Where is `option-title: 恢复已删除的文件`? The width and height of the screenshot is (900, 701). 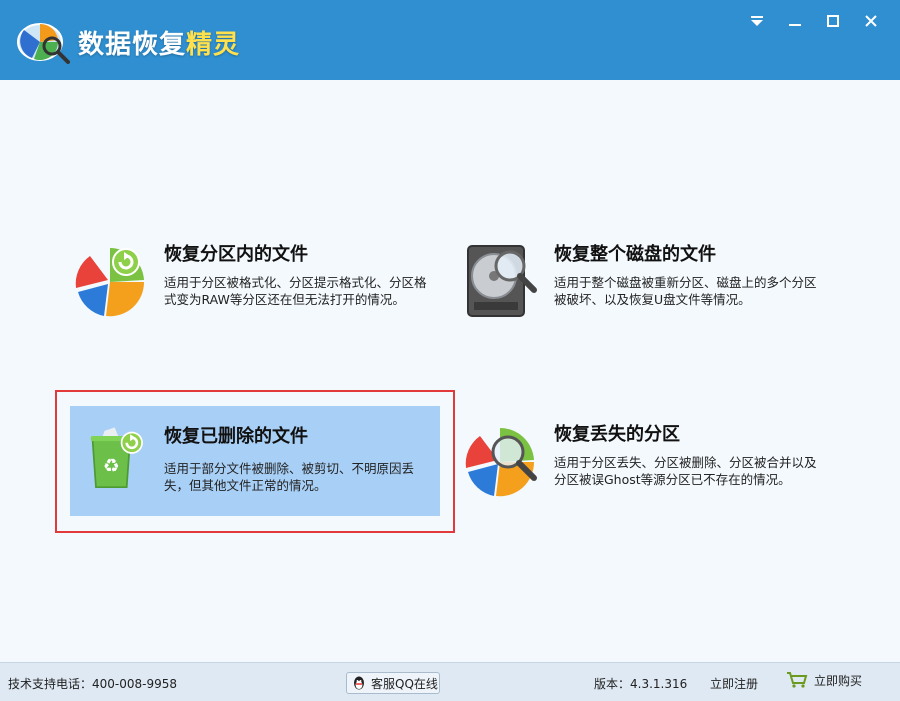 option-title: 恢复已删除的文件 is located at coordinates (236, 436).